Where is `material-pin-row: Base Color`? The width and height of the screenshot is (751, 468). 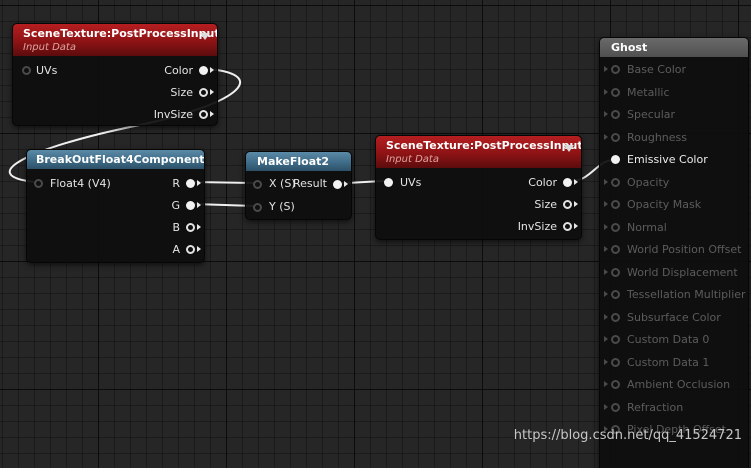
material-pin-row: Base Color is located at coordinates (674, 70).